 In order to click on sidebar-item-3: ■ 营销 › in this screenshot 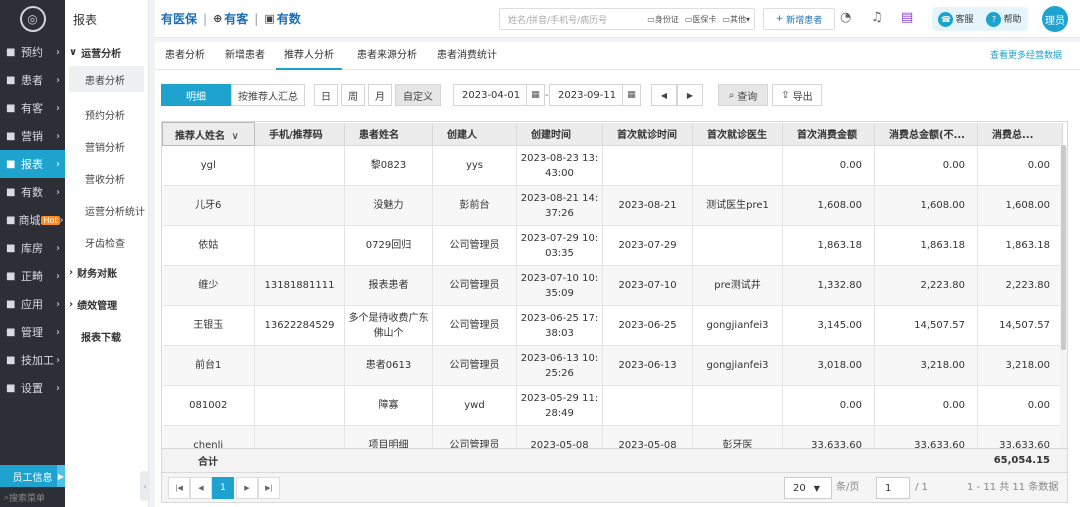, I will do `click(32, 136)`.